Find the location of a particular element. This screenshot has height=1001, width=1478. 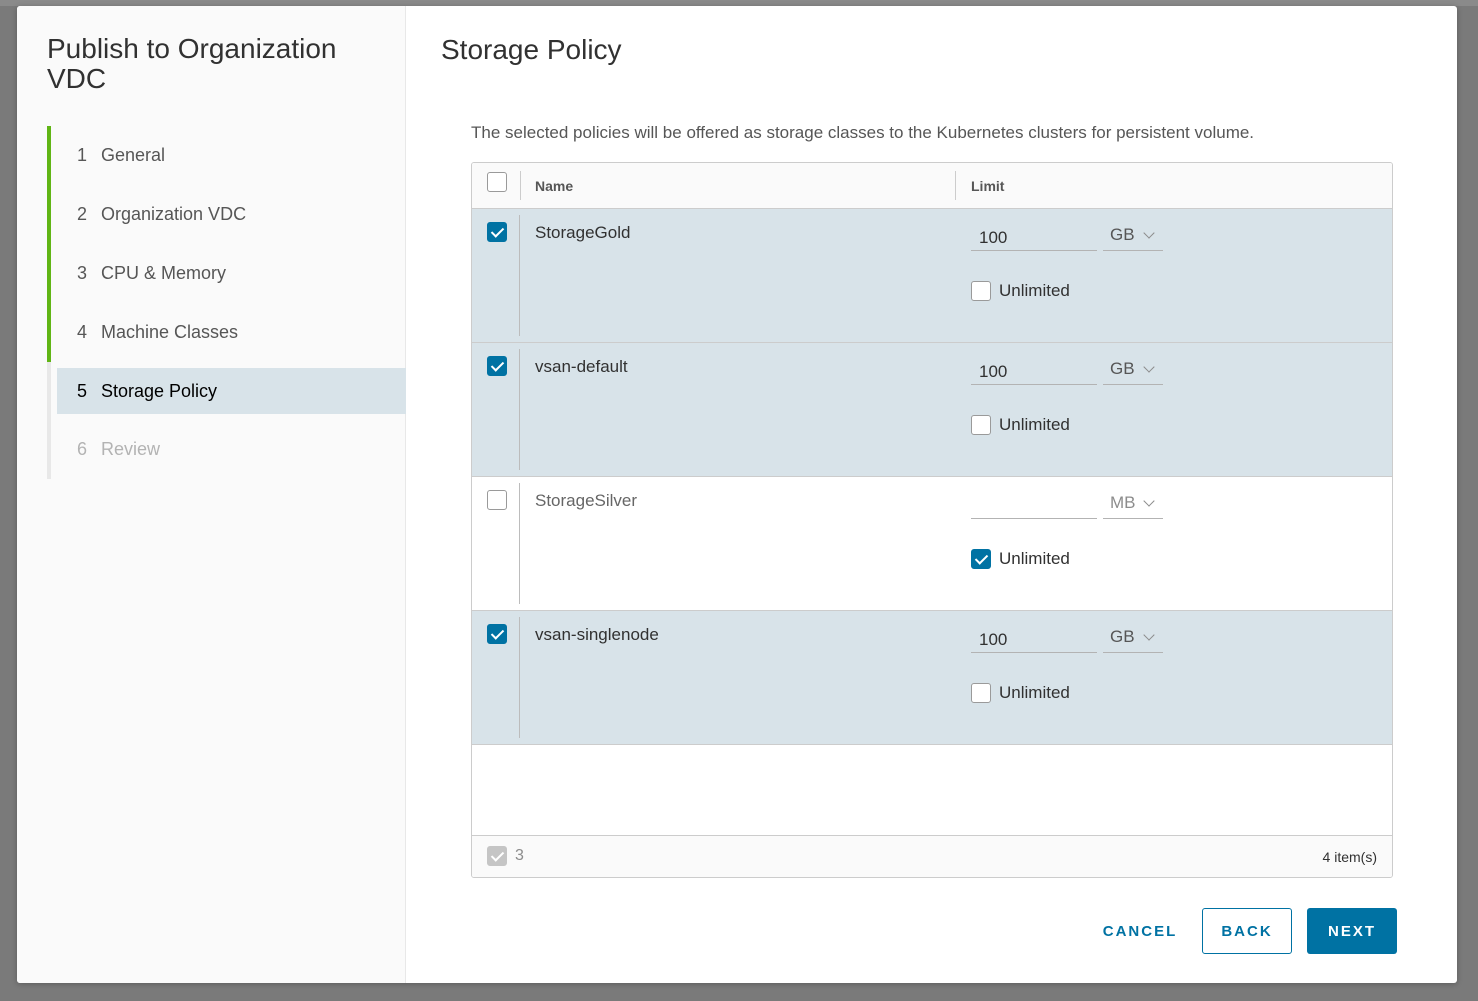

policy-name: vsan-singlenode is located at coordinates (597, 634).